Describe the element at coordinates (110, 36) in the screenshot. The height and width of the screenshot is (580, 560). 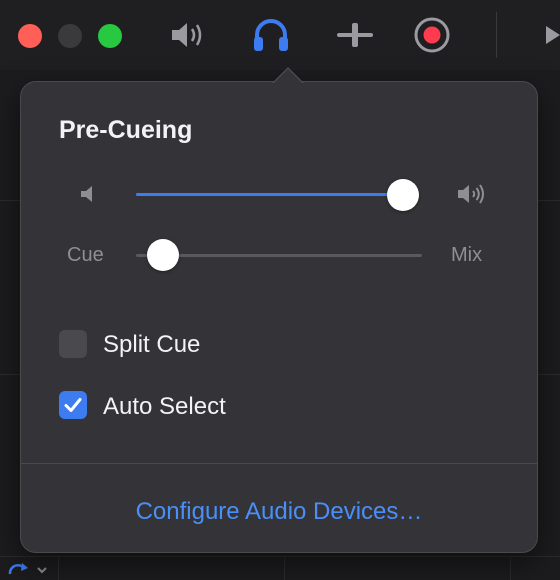
I see `maximize-window-button` at that location.